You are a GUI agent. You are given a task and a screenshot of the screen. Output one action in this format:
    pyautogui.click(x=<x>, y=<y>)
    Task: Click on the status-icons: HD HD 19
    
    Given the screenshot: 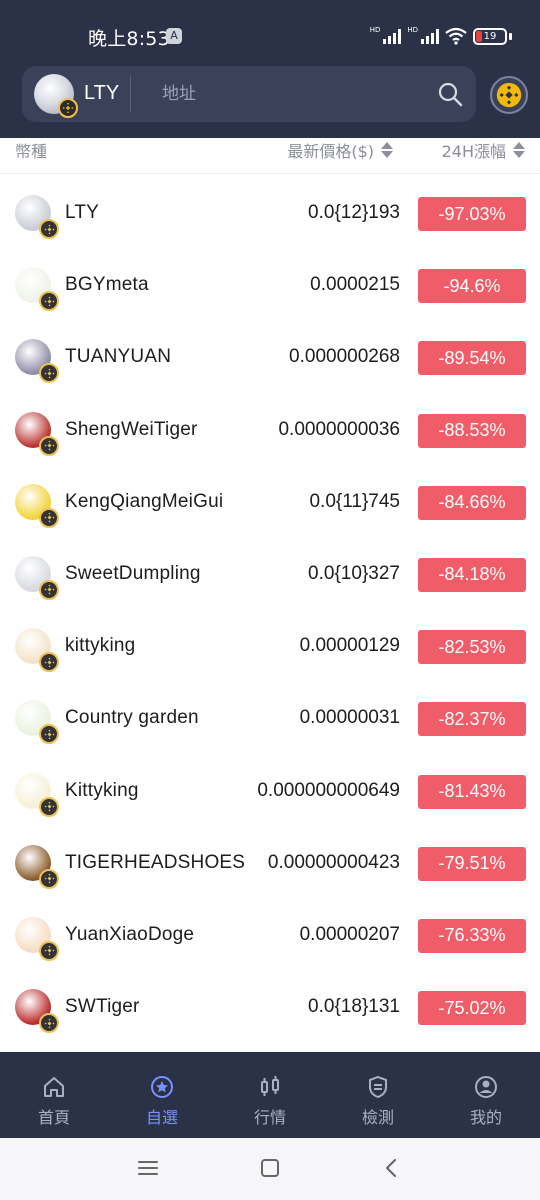 What is the action you would take?
    pyautogui.click(x=441, y=36)
    